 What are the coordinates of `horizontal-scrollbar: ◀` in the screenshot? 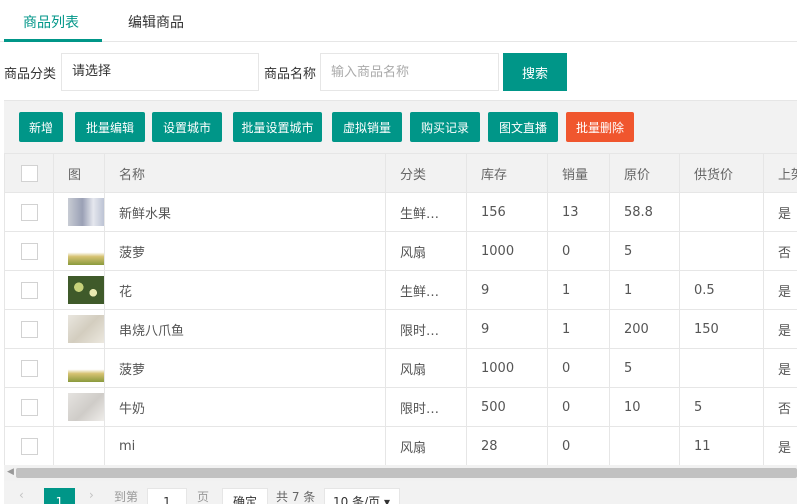 It's located at (400, 473).